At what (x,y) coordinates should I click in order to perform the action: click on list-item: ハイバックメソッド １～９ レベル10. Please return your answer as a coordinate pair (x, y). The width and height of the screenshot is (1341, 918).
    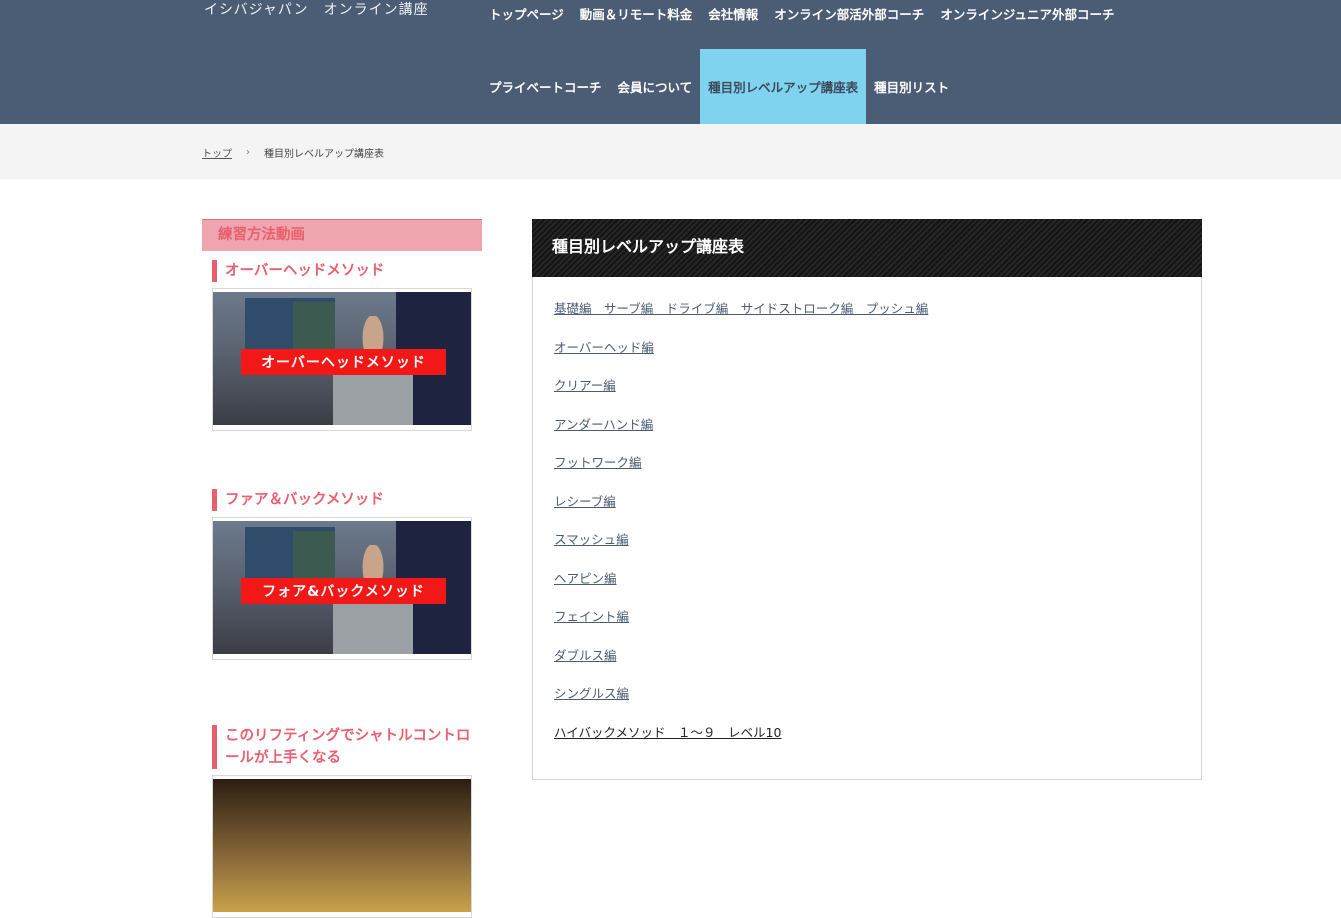
    Looking at the image, I should click on (741, 741).